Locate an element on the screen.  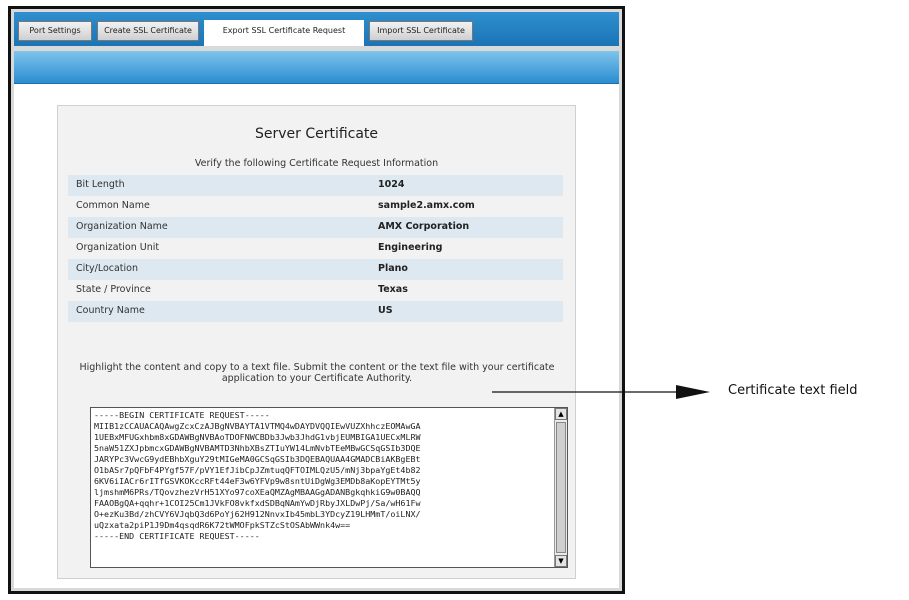
callout-arrowhead-icon is located at coordinates (693, 392).